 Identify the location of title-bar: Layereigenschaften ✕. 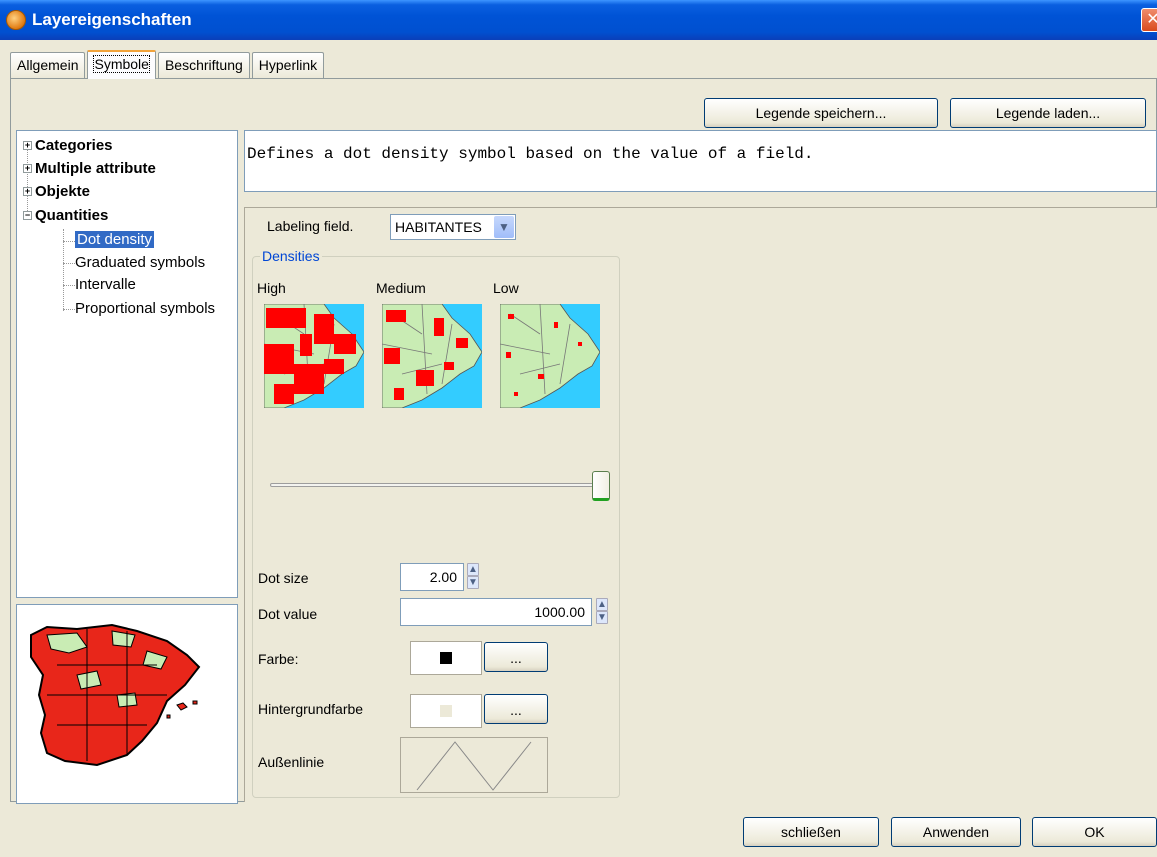
(578, 20).